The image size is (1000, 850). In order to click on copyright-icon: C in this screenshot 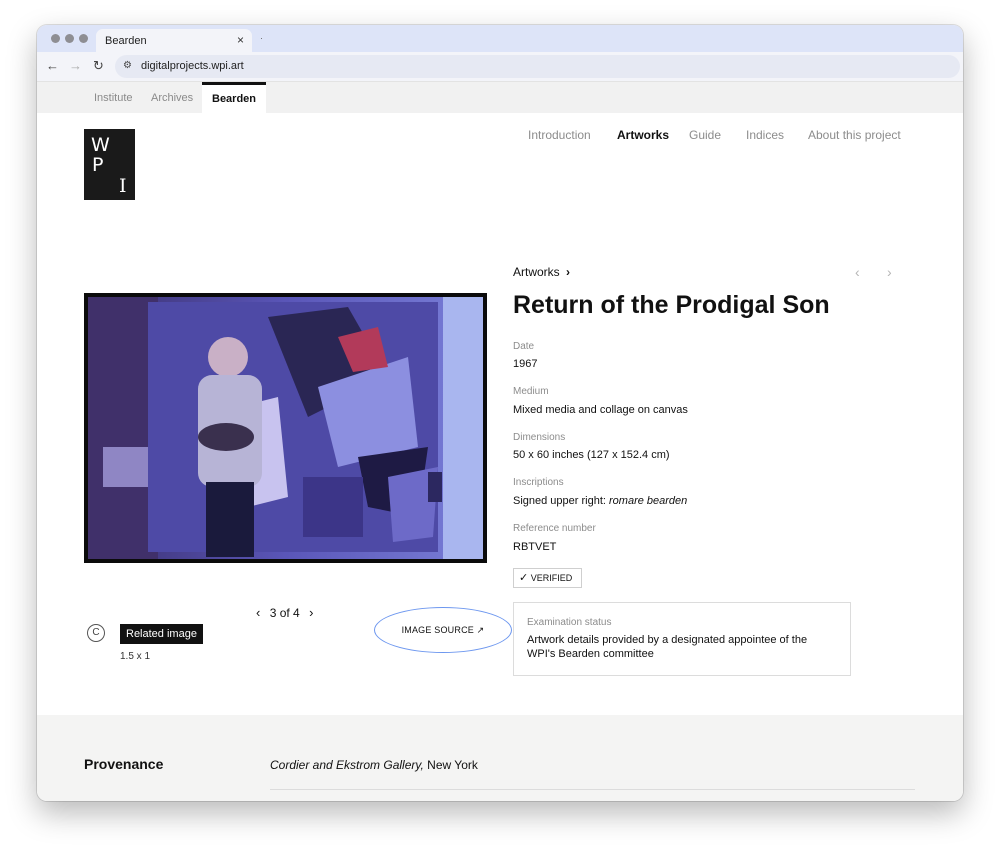, I will do `click(96, 633)`.